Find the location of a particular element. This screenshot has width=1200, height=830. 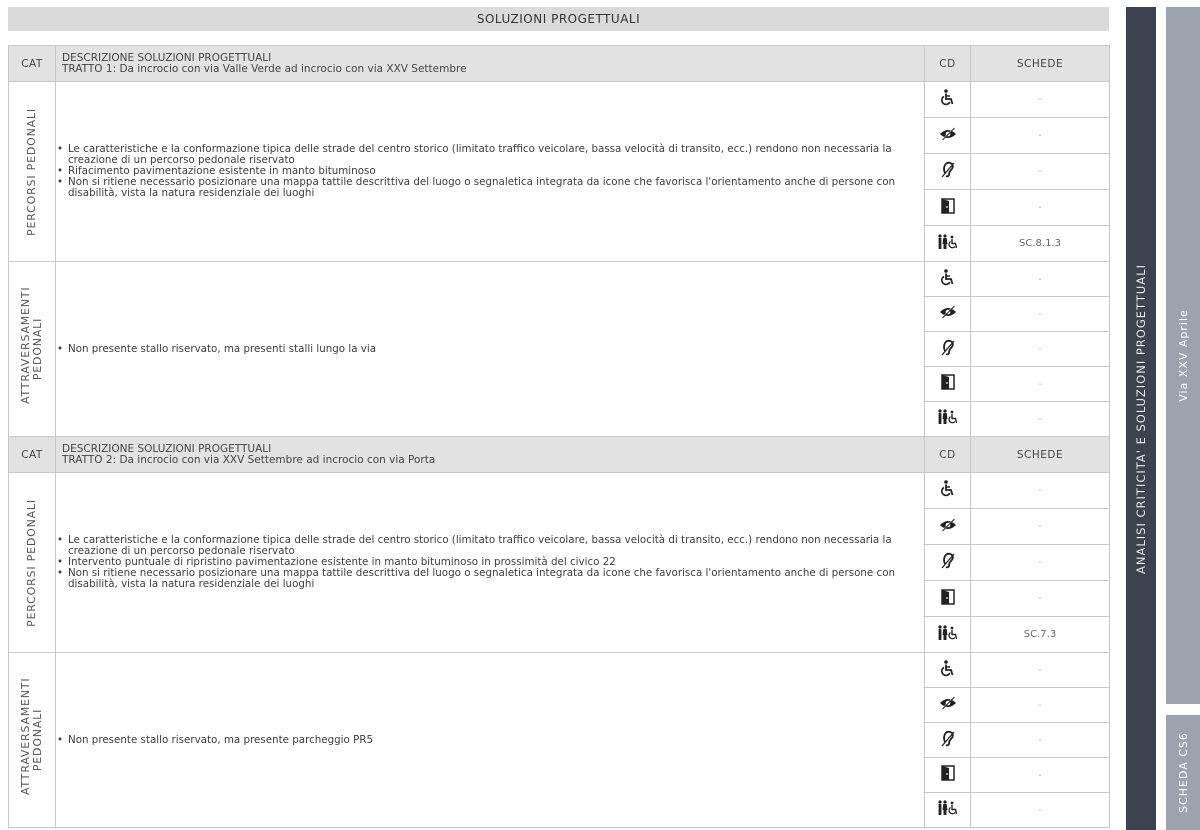

street-sidebar: Via XXV Aprile is located at coordinates (1183, 355).